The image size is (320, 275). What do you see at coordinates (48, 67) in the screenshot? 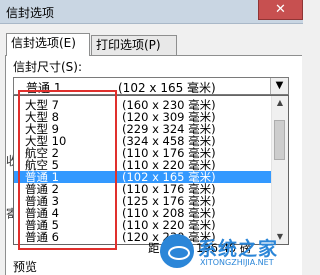
I see `envelope-size-label: 信封尺寸(S):` at bounding box center [48, 67].